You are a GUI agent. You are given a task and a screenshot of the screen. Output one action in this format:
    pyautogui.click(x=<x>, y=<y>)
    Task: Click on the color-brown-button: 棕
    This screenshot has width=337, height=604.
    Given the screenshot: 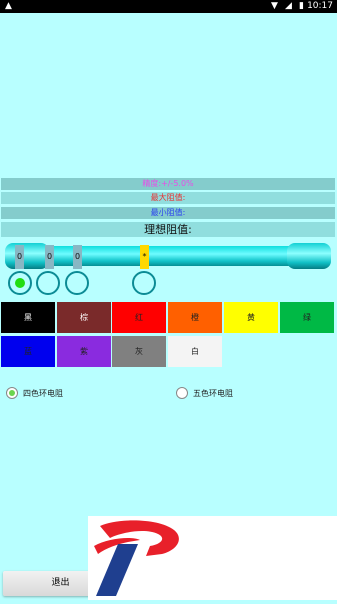 What is the action you would take?
    pyautogui.click(x=84, y=317)
    